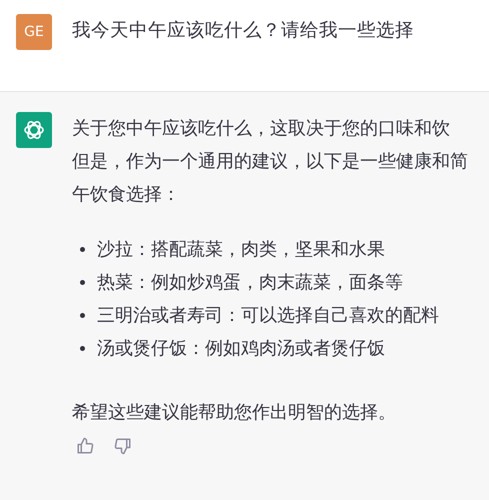 The width and height of the screenshot is (489, 500). What do you see at coordinates (85, 446) in the screenshot?
I see `thumbs-up-icon` at bounding box center [85, 446].